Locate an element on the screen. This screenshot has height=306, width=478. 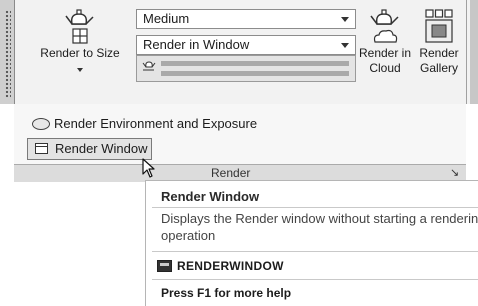
tooltip-command: RENDERWINDOW is located at coordinates (230, 266).